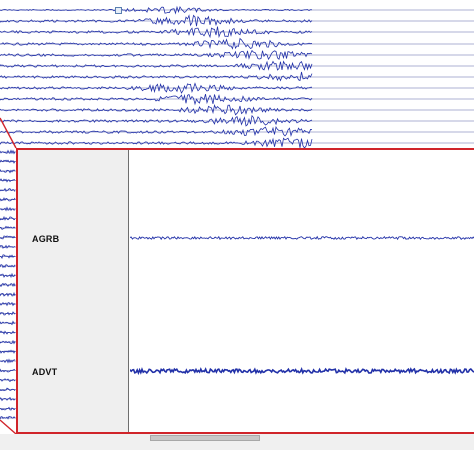 The width and height of the screenshot is (474, 474). I want to click on station-label-column: AGRB ADVT, so click(73, 291).